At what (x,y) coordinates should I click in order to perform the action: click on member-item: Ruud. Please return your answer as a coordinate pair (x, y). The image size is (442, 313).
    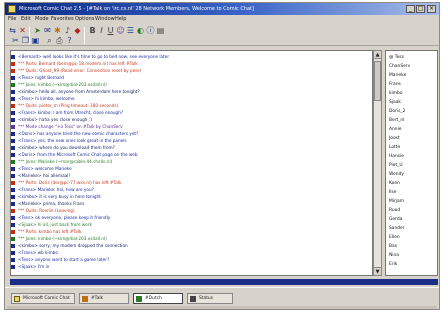
    Looking at the image, I should click on (413, 210).